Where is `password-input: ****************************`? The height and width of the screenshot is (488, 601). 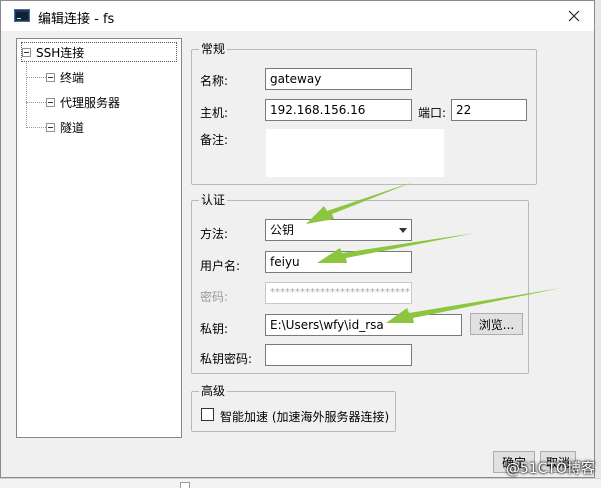
password-input: **************************** is located at coordinates (338, 293).